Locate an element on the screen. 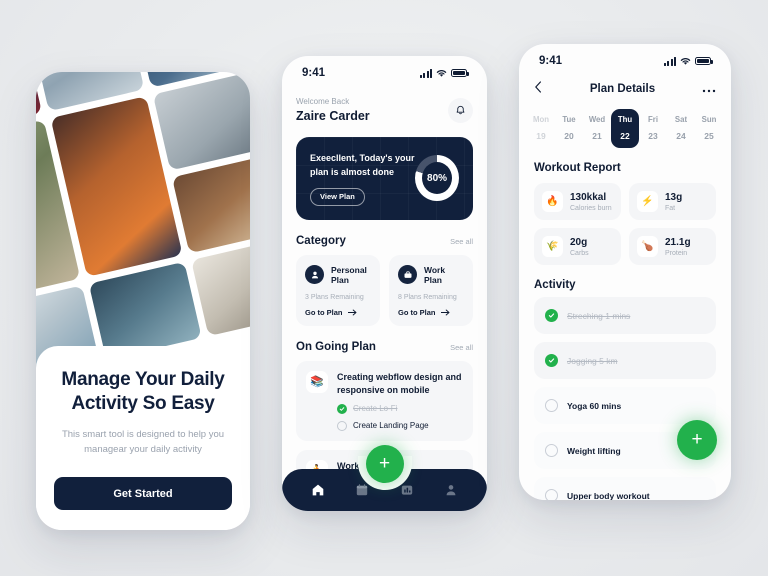 This screenshot has width=768, height=576. notification-button is located at coordinates (460, 110).